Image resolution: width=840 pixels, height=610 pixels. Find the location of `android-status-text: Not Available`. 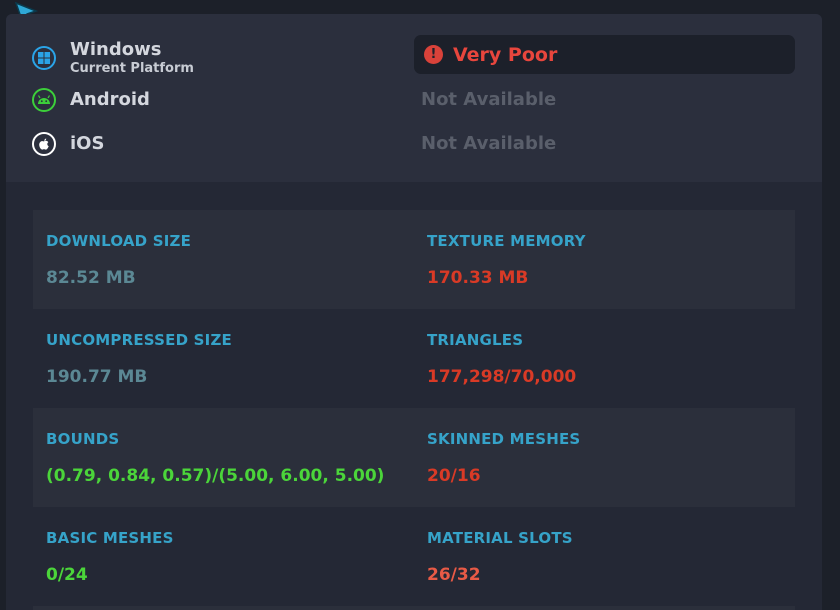

android-status-text: Not Available is located at coordinates (489, 99).